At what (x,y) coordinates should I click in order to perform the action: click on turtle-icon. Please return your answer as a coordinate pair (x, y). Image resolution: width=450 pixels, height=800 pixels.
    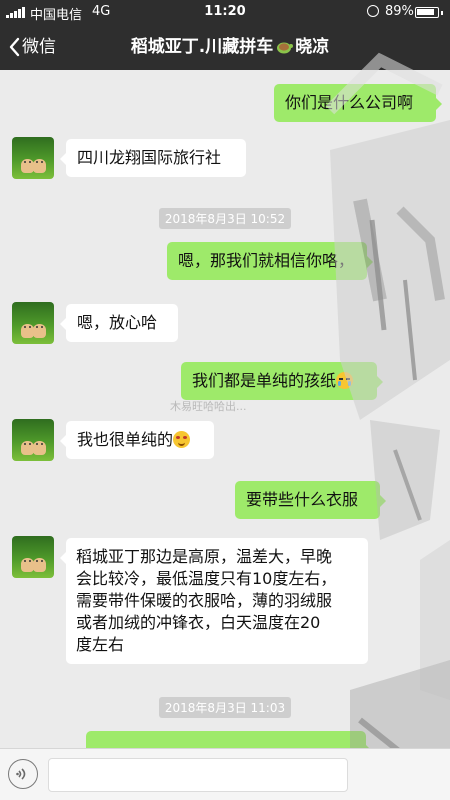
    Looking at the image, I should click on (285, 48).